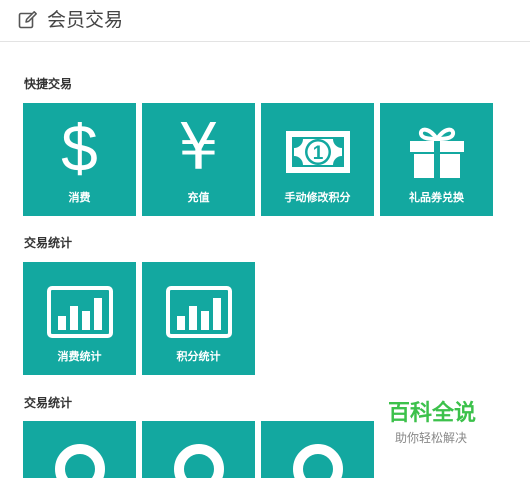 This screenshot has width=530, height=478. What do you see at coordinates (265, 21) in the screenshot?
I see `page-header: 会员交易` at bounding box center [265, 21].